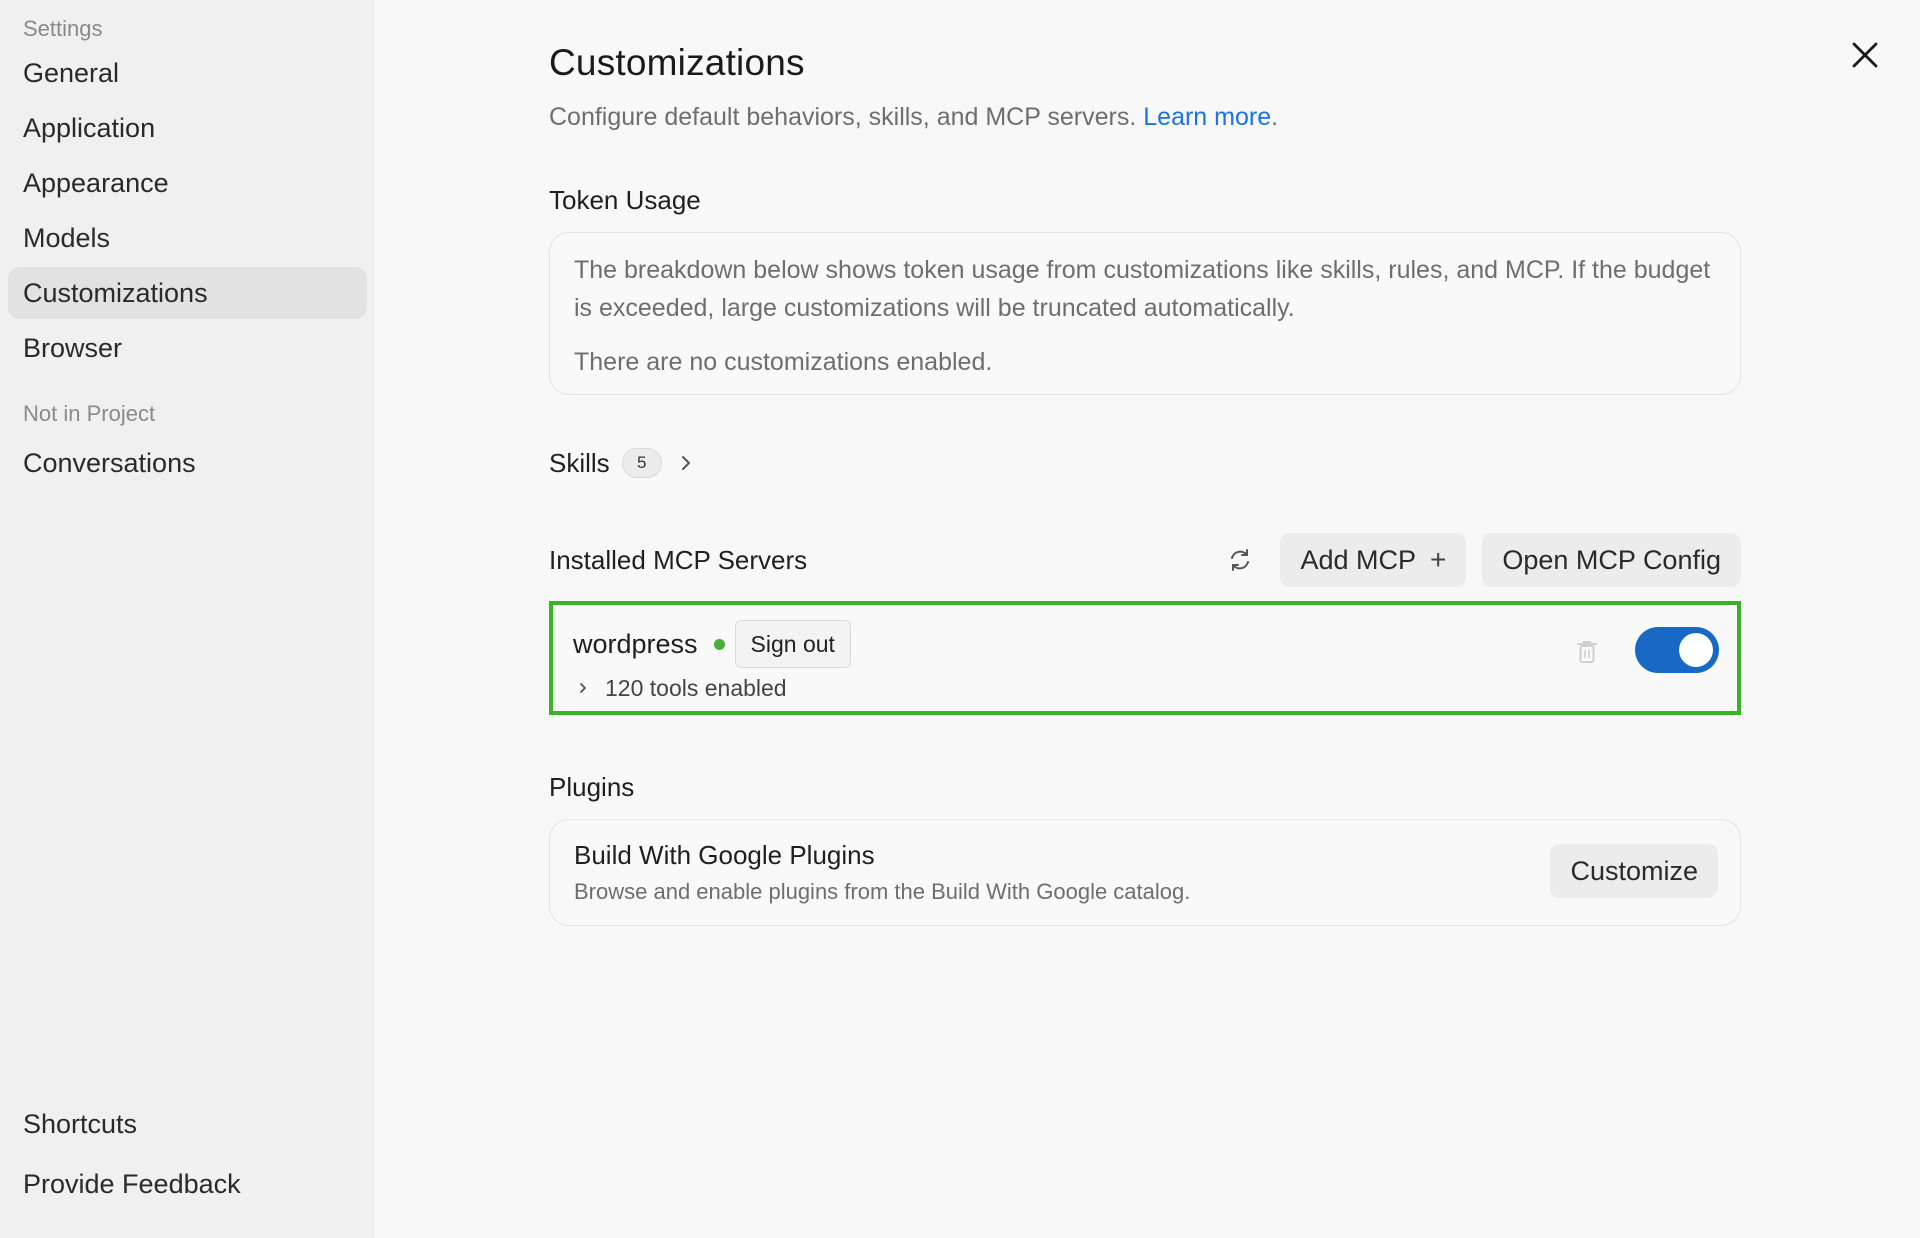 This screenshot has height=1238, width=1920. Describe the element at coordinates (1240, 560) in the screenshot. I see `refresh-icon` at that location.